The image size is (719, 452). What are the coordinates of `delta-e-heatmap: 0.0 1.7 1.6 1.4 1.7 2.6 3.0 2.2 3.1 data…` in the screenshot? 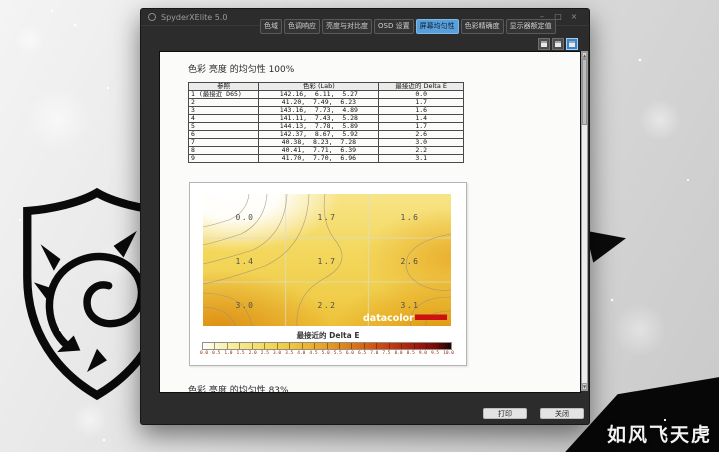 It's located at (327, 260).